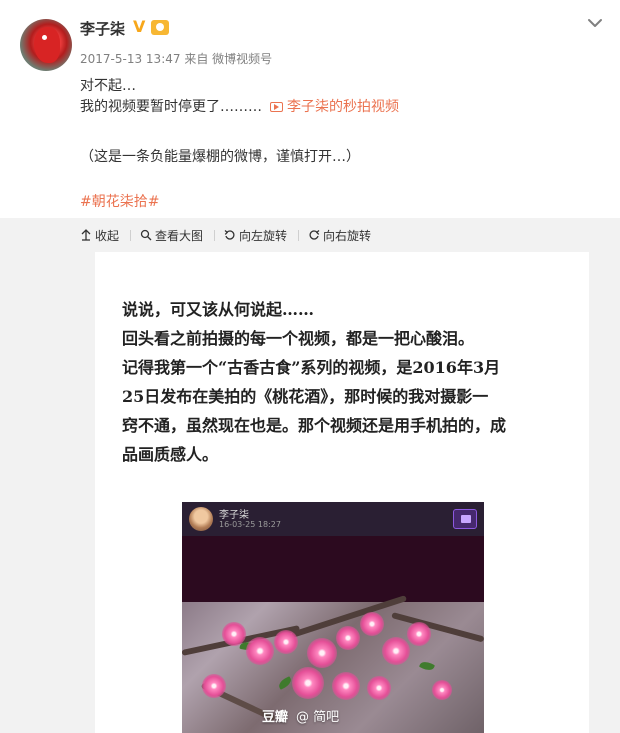  What do you see at coordinates (465, 519) in the screenshot?
I see `gift-icon` at bounding box center [465, 519].